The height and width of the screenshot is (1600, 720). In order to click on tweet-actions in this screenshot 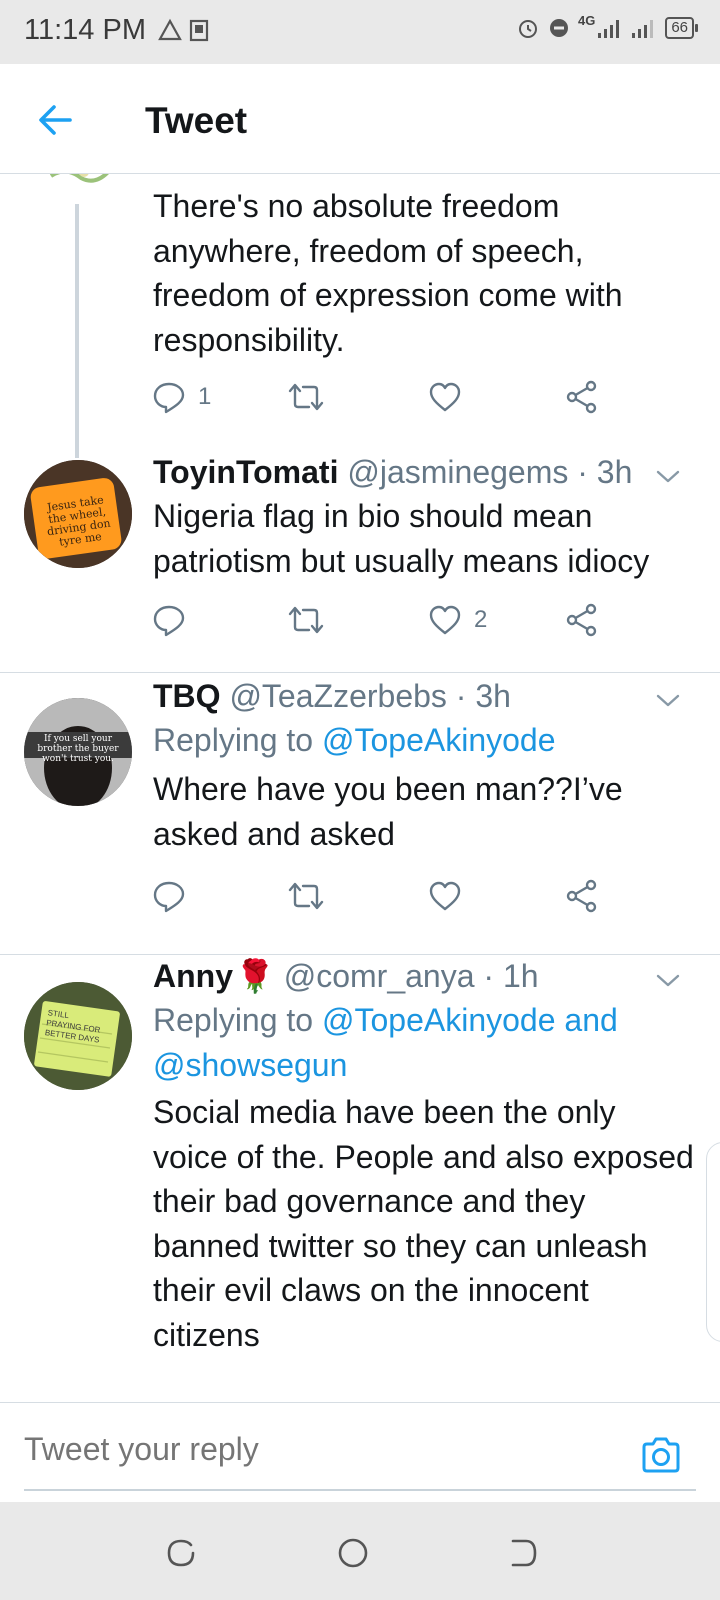, I will do `click(387, 896)`.